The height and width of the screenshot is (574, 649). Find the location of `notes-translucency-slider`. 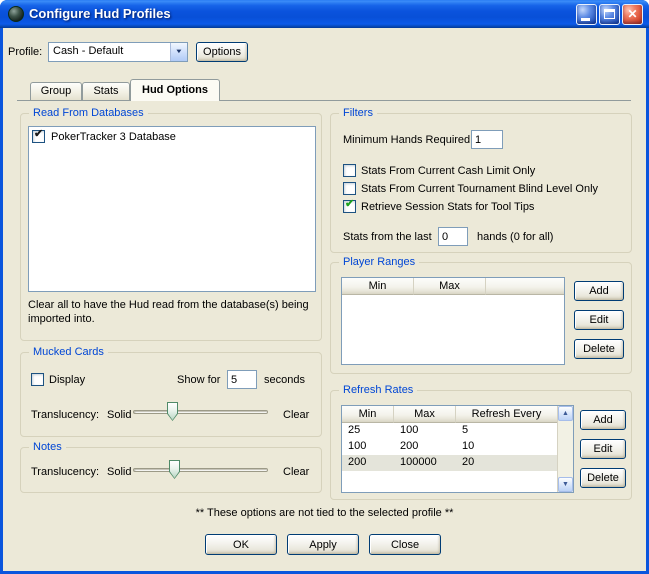

notes-translucency-slider is located at coordinates (200, 470).